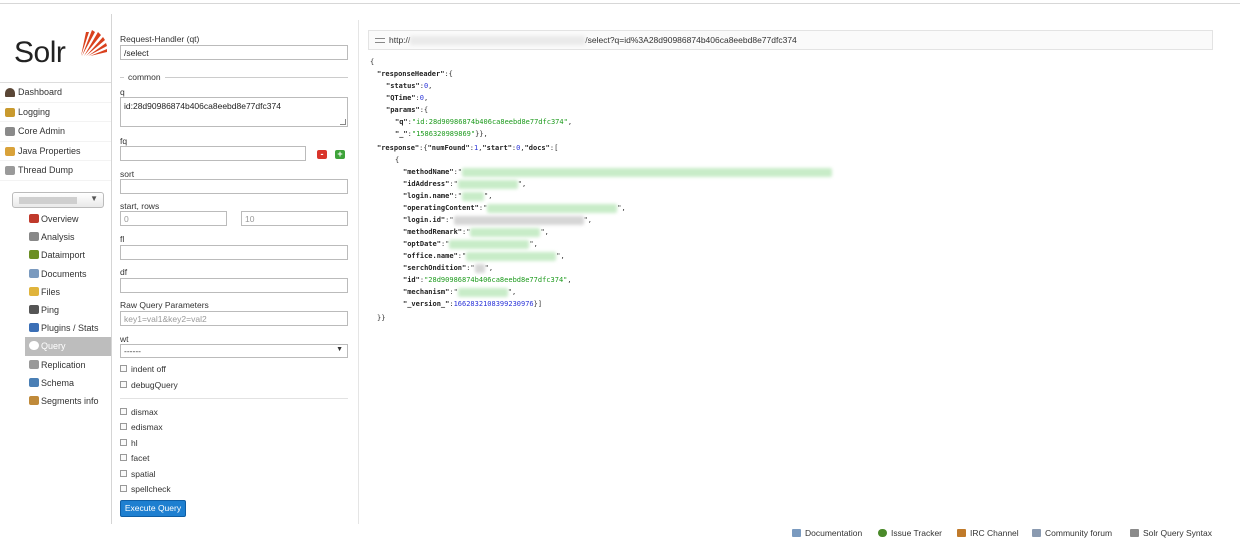 Image resolution: width=1240 pixels, height=540 pixels. Describe the element at coordinates (68, 237) in the screenshot. I see `nav-analysis: Analysis` at that location.